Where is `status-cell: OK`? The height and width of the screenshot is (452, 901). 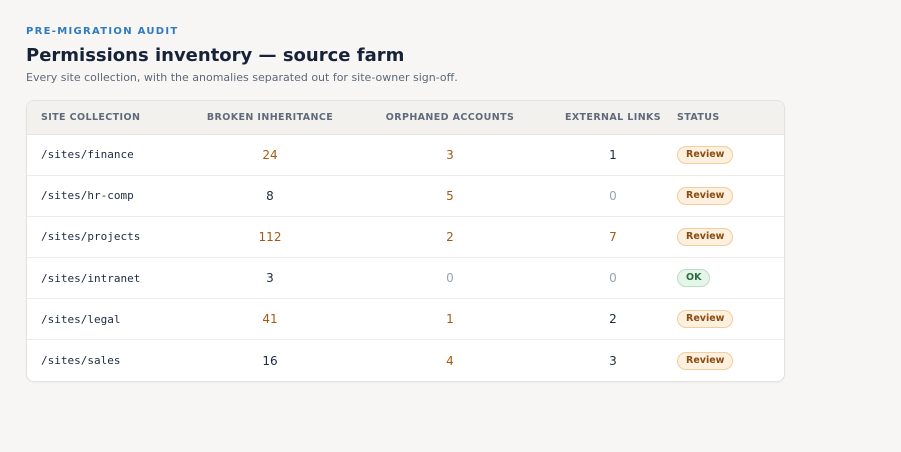
status-cell: OK is located at coordinates (725, 278).